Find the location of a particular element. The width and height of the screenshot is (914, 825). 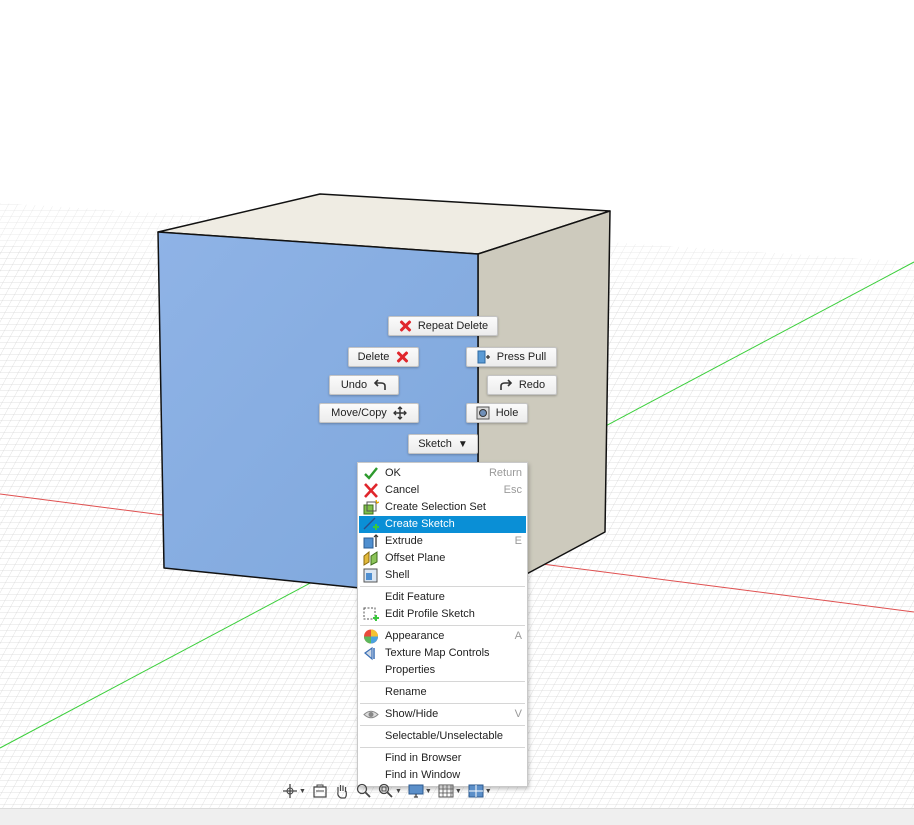

viewports-icon is located at coordinates (476, 791).